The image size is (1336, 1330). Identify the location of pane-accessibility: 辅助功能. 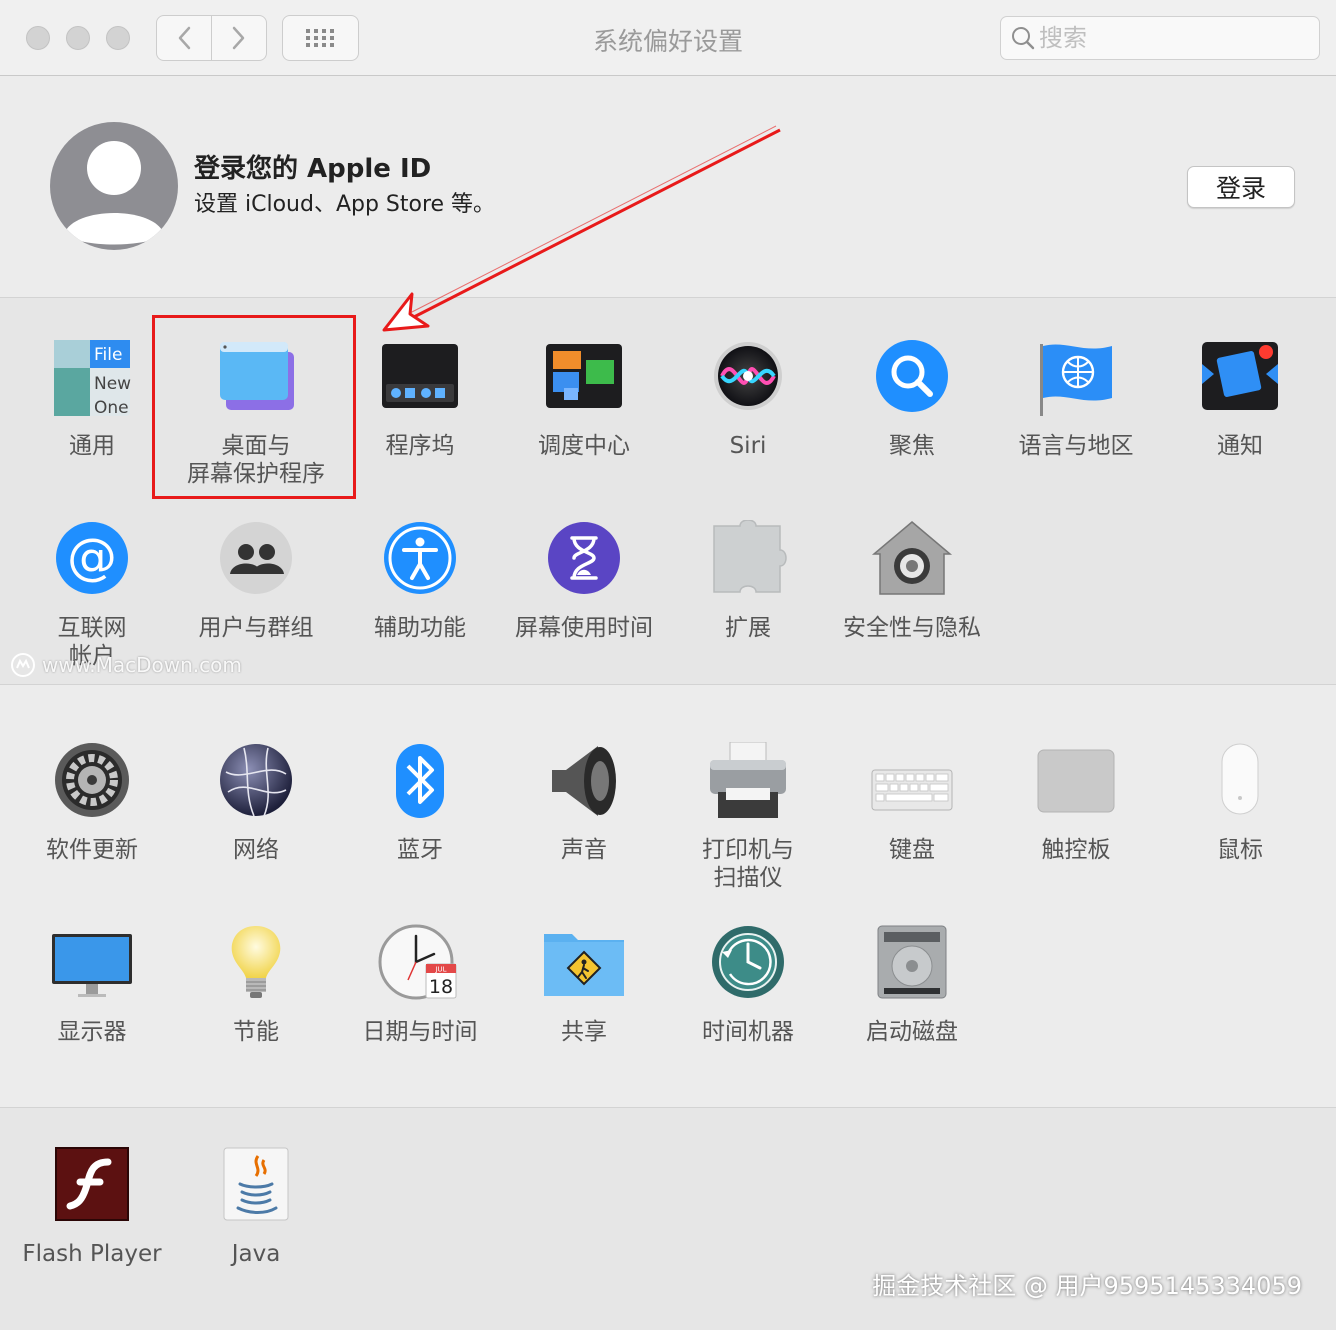
(420, 581).